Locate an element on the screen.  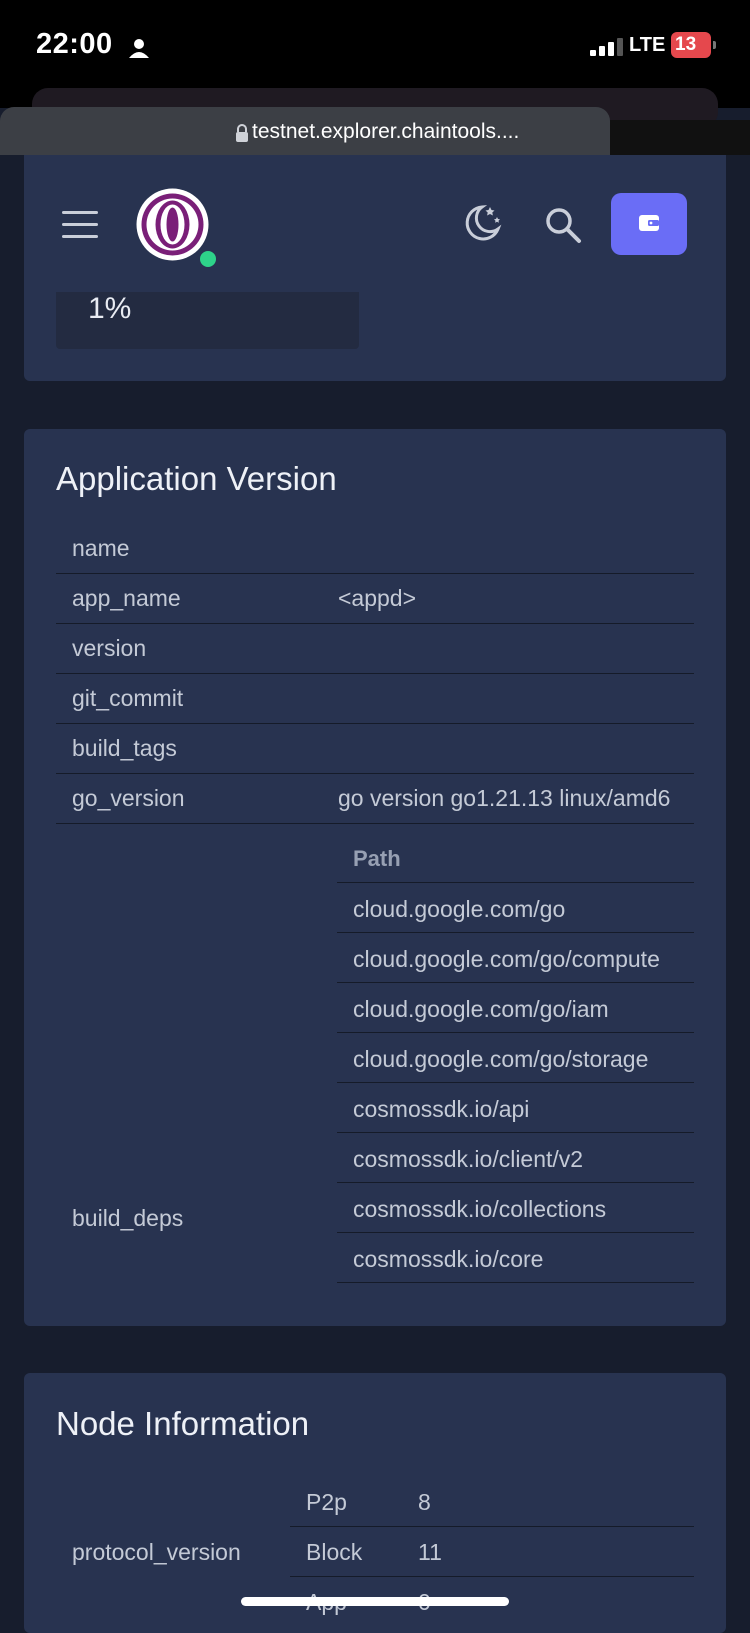
chain-logo is located at coordinates (172, 224).